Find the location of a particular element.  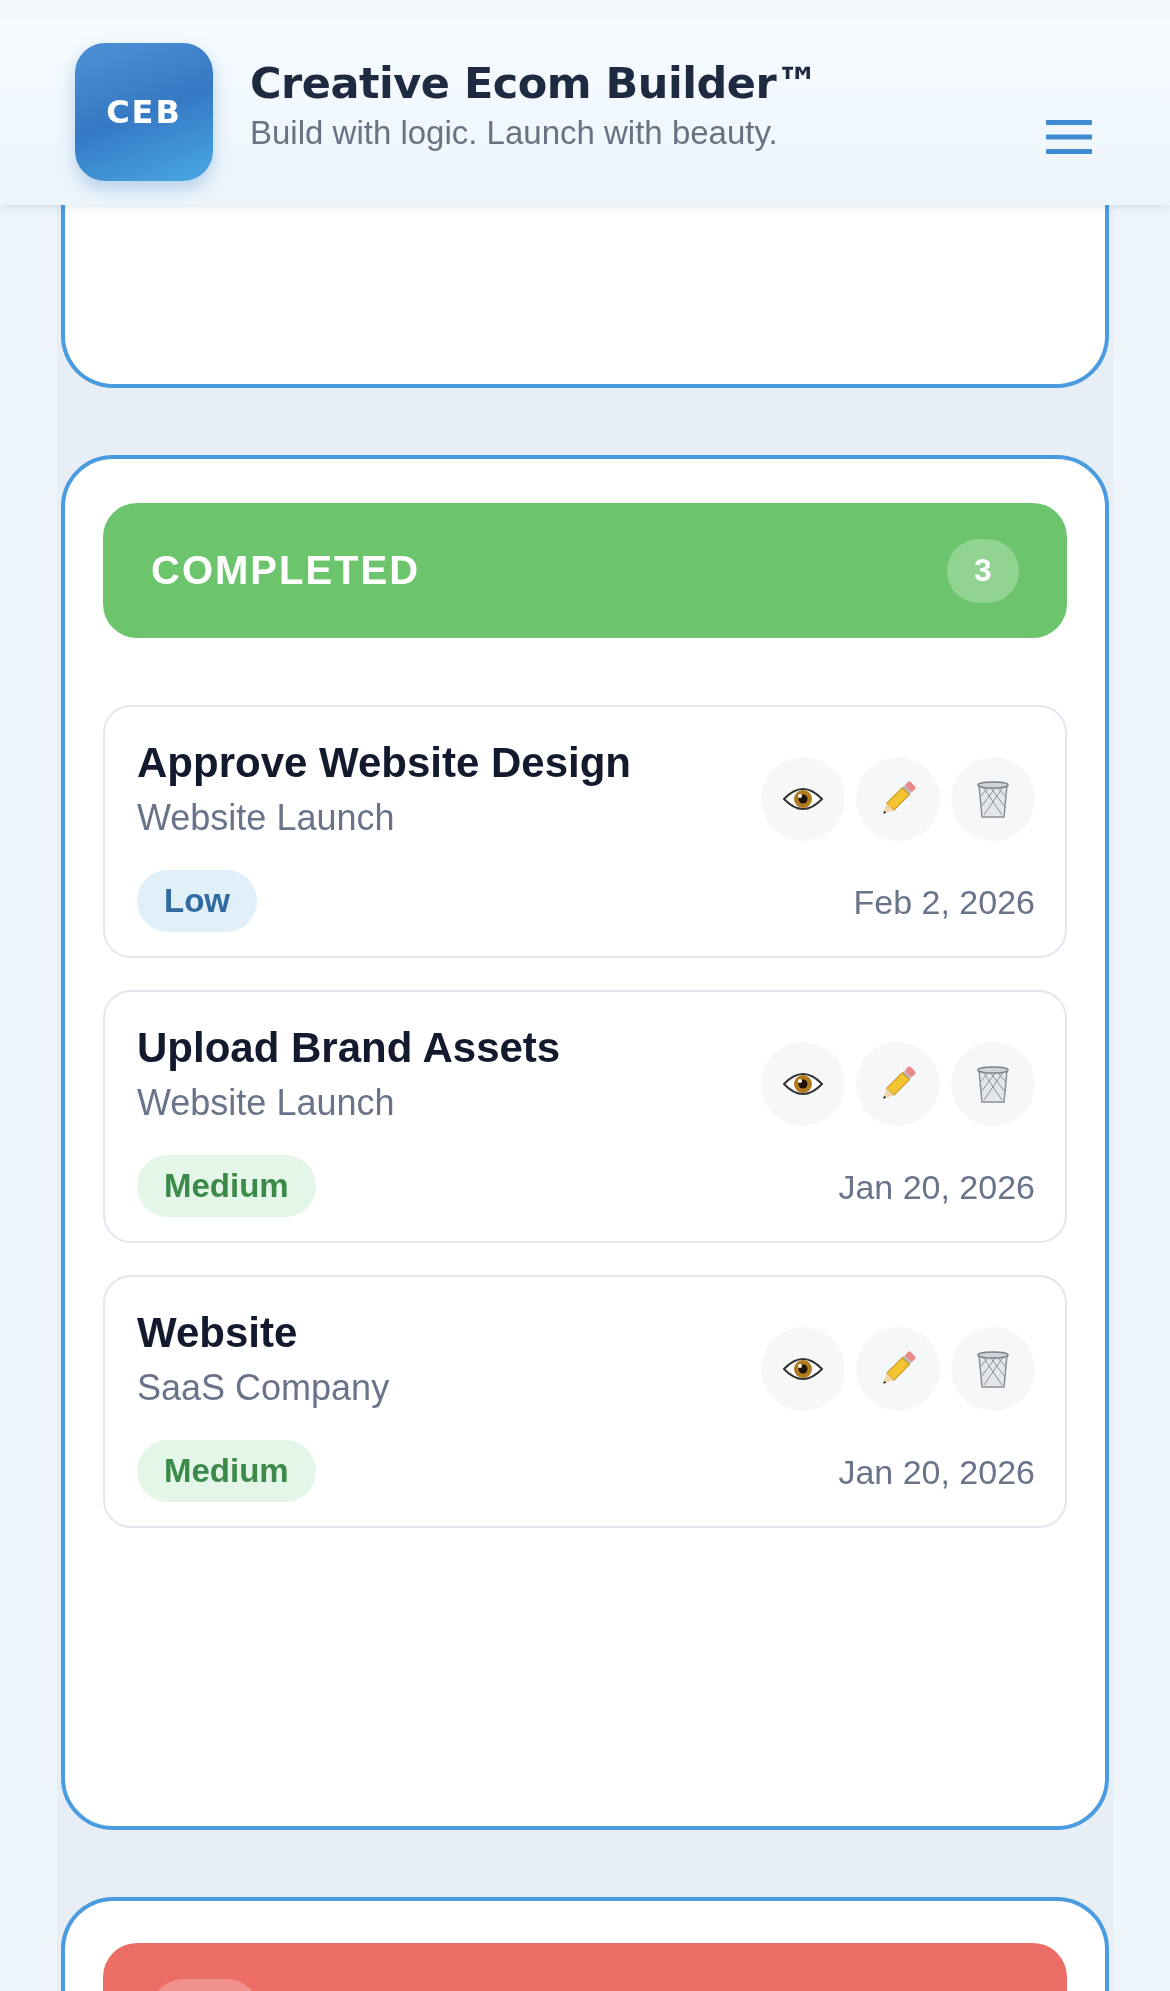

tagline: Build with logic. Launch with beauty. is located at coordinates (514, 133).